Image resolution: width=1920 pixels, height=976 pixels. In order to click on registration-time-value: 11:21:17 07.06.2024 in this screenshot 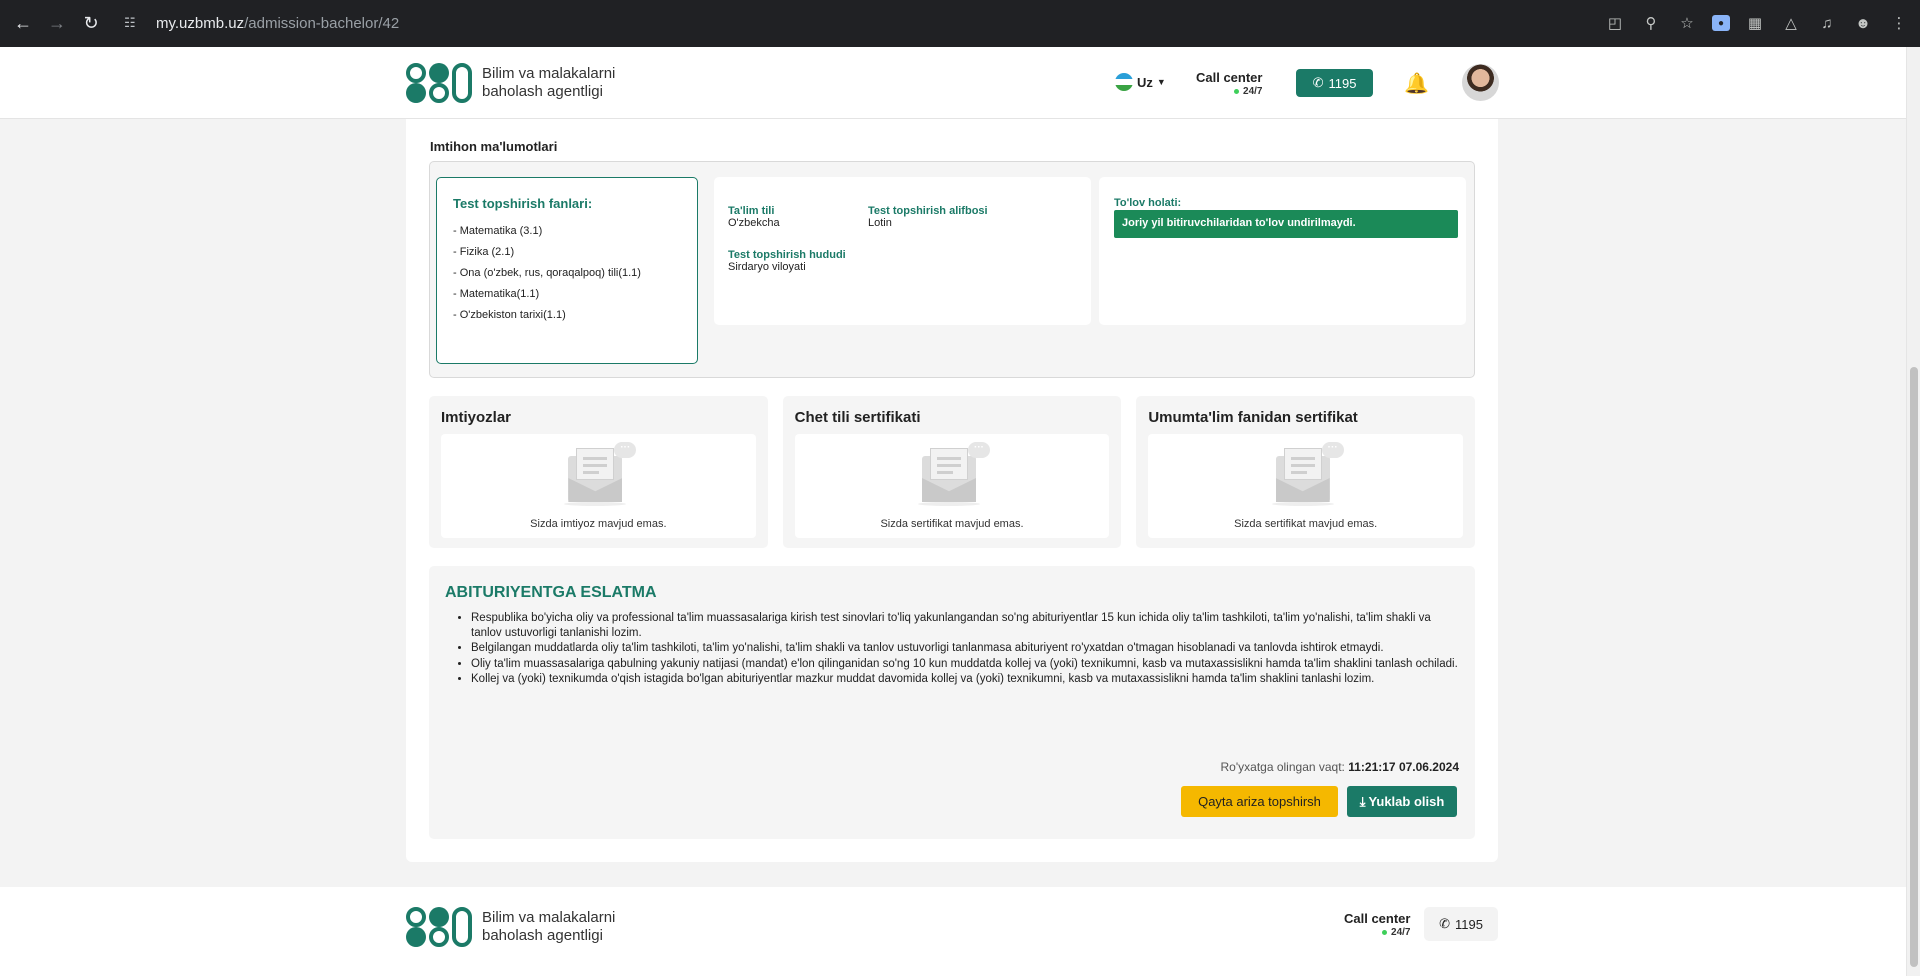, I will do `click(1403, 767)`.